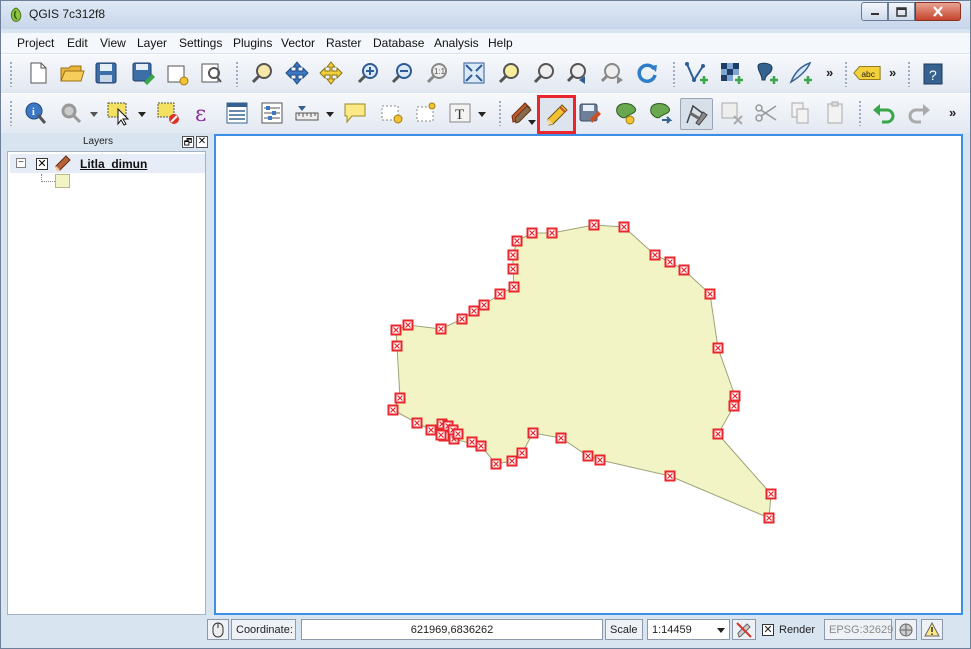 This screenshot has height=649, width=971. Describe the element at coordinates (766, 113) in the screenshot. I see `cut-features-button` at that location.